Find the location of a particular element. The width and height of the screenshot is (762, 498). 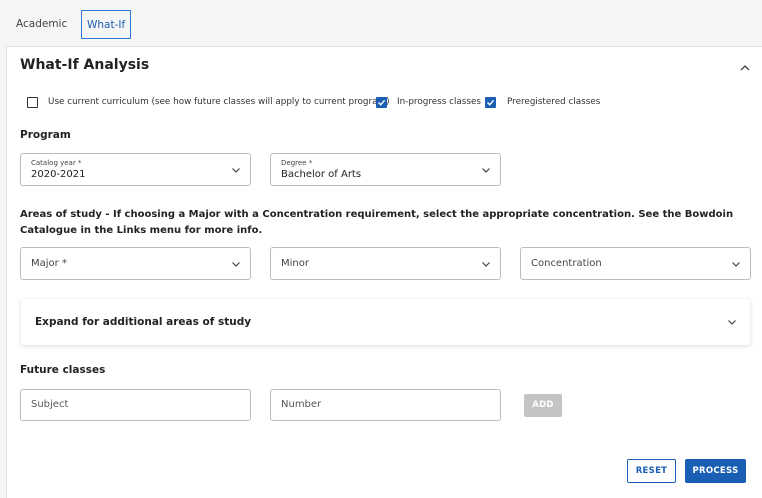

concentration-select: Concentration is located at coordinates (635, 263).